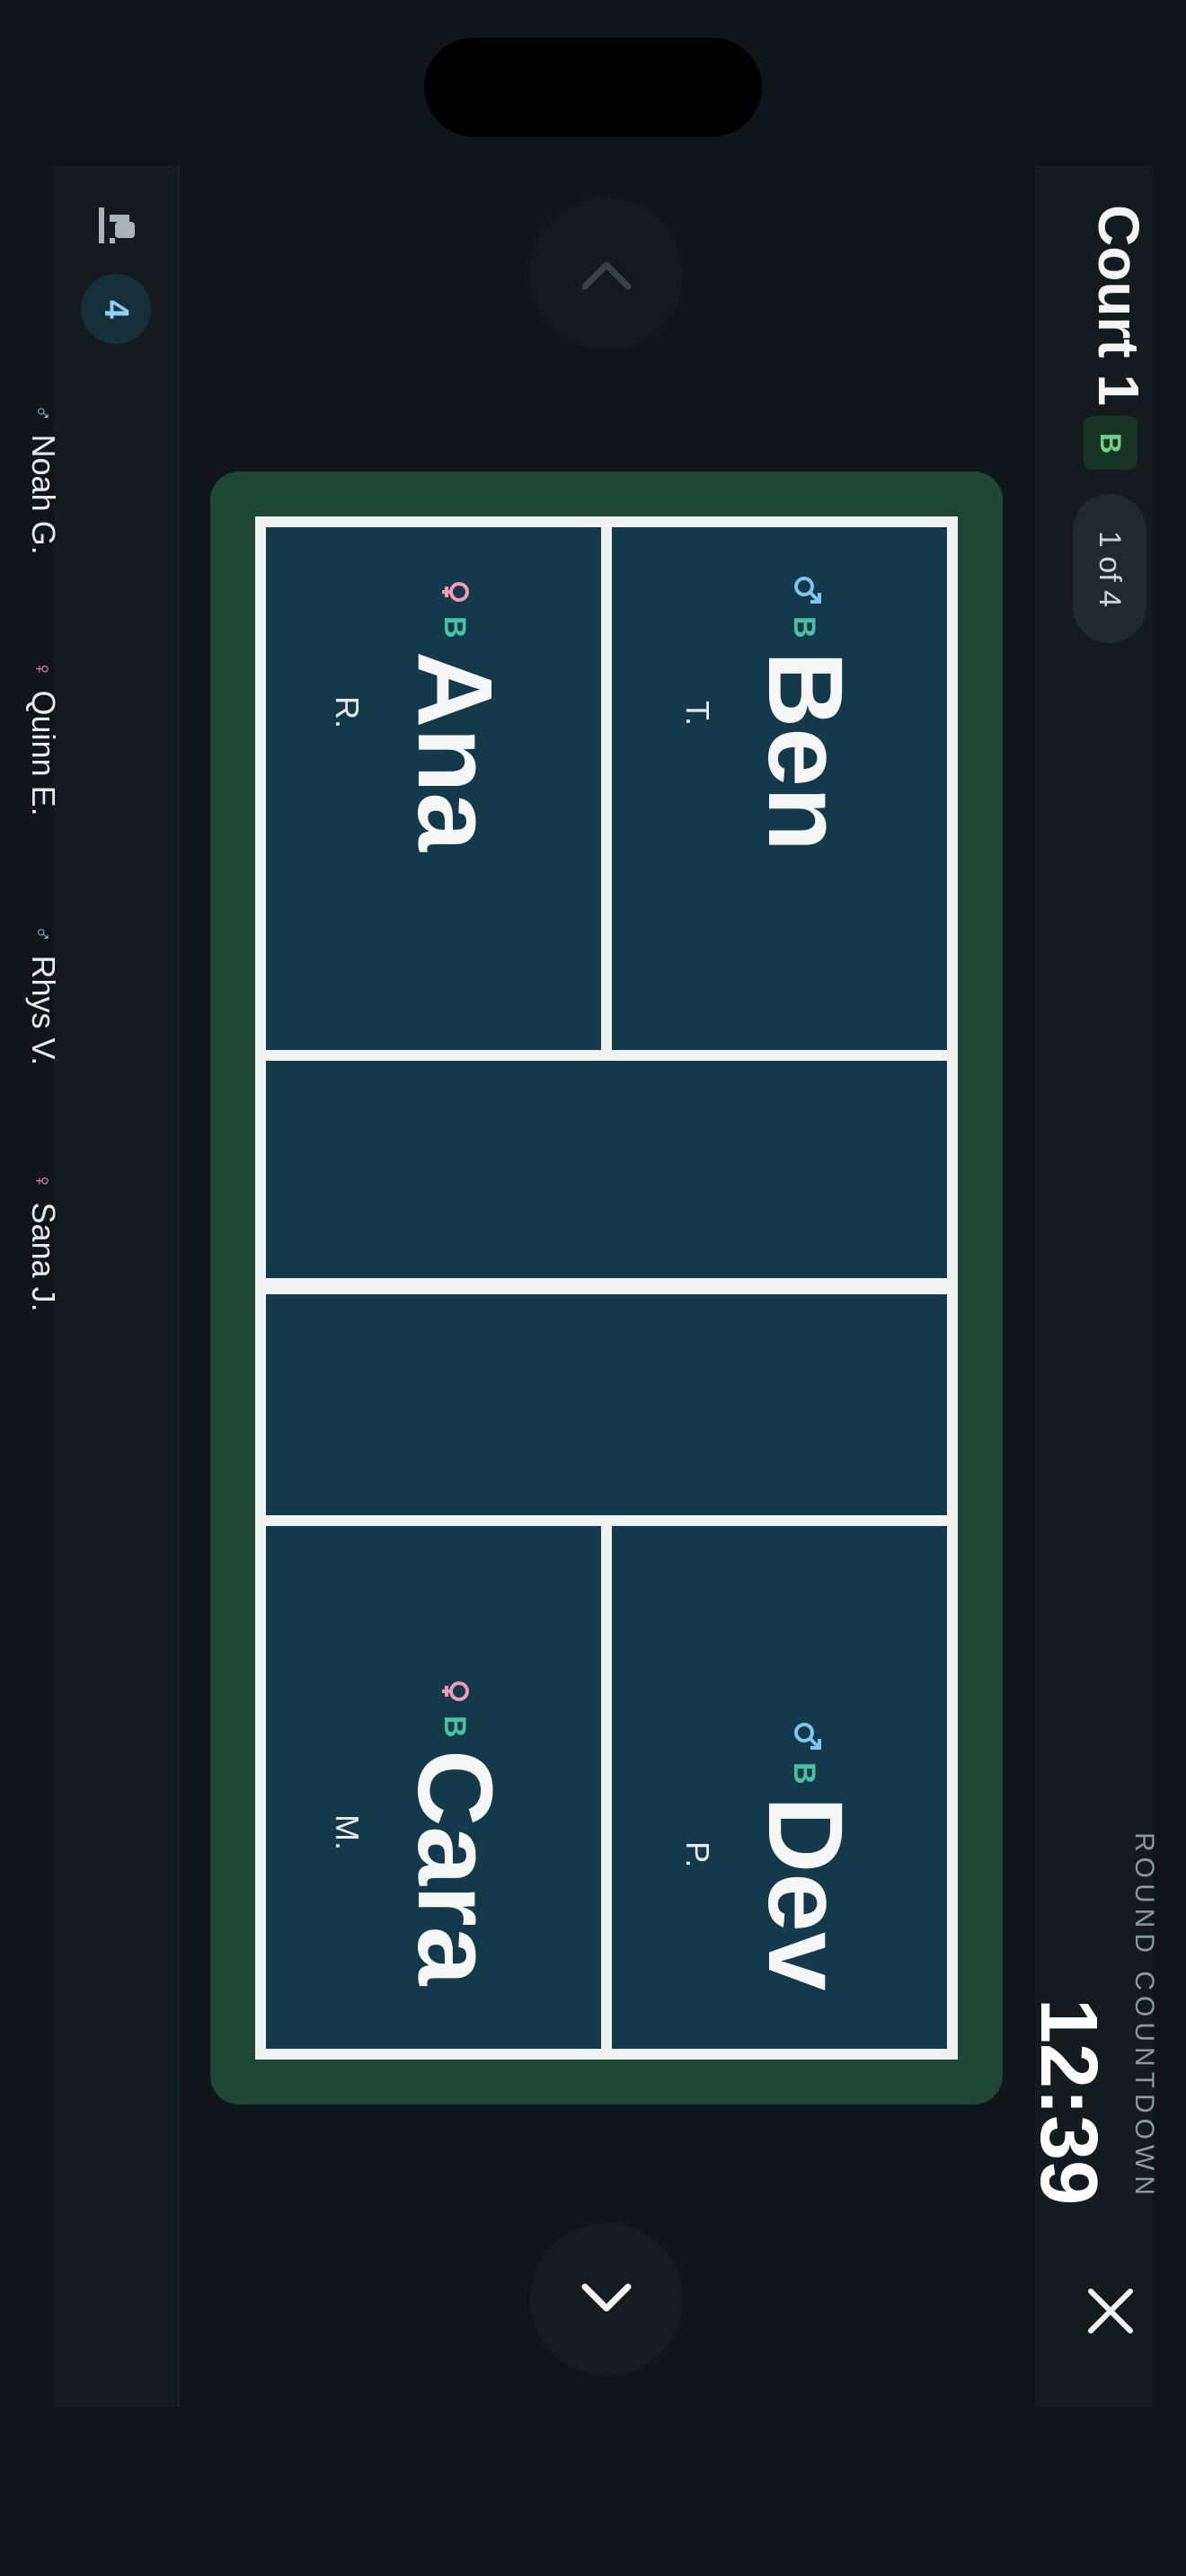  I want to click on chevron-down-icon, so click(606, 2297).